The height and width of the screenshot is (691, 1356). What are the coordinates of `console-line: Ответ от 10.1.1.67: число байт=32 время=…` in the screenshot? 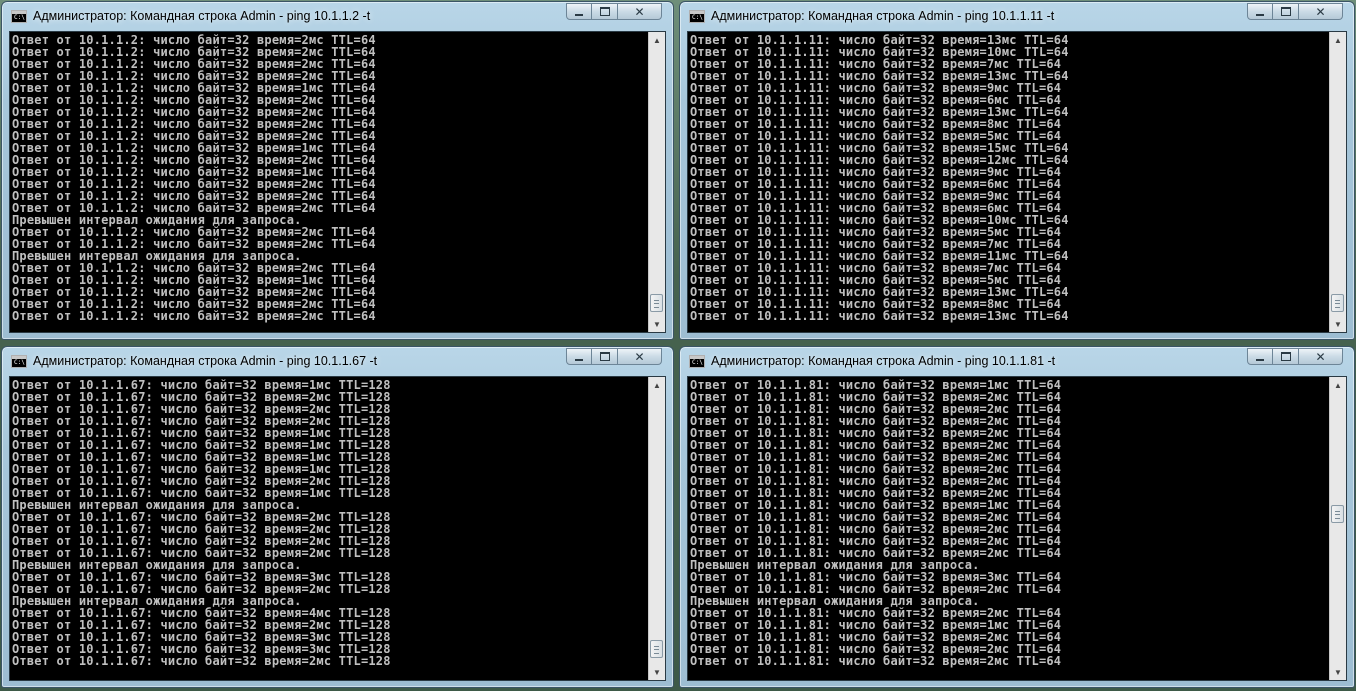 It's located at (201, 661).